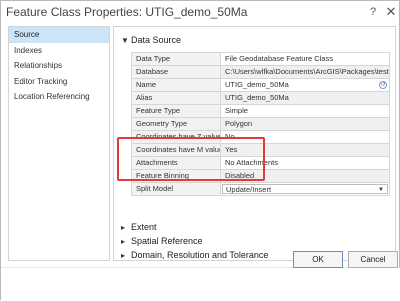  I want to click on split-model-cell: Update/Insert ▼, so click(305, 189).